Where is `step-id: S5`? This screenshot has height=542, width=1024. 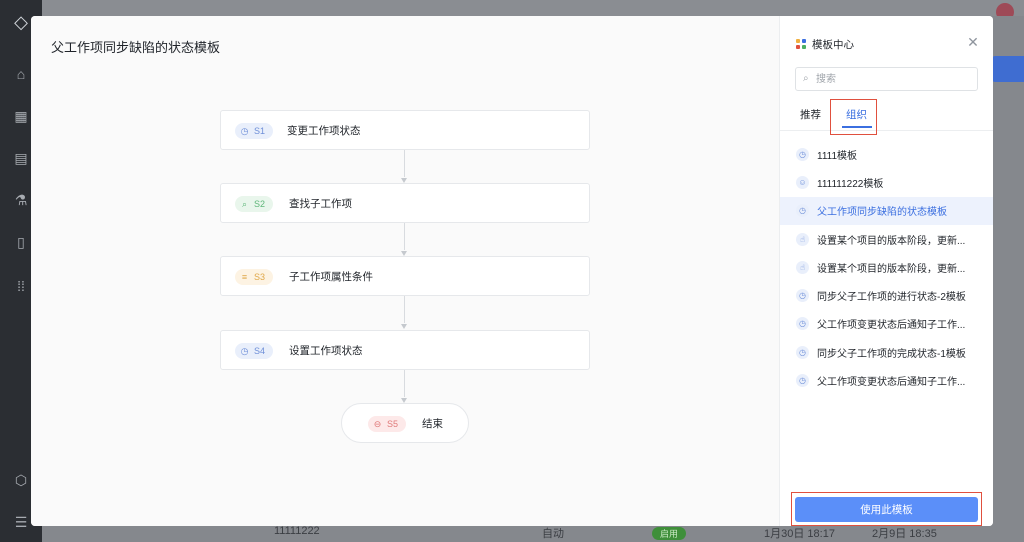
step-id: S5 is located at coordinates (393, 424).